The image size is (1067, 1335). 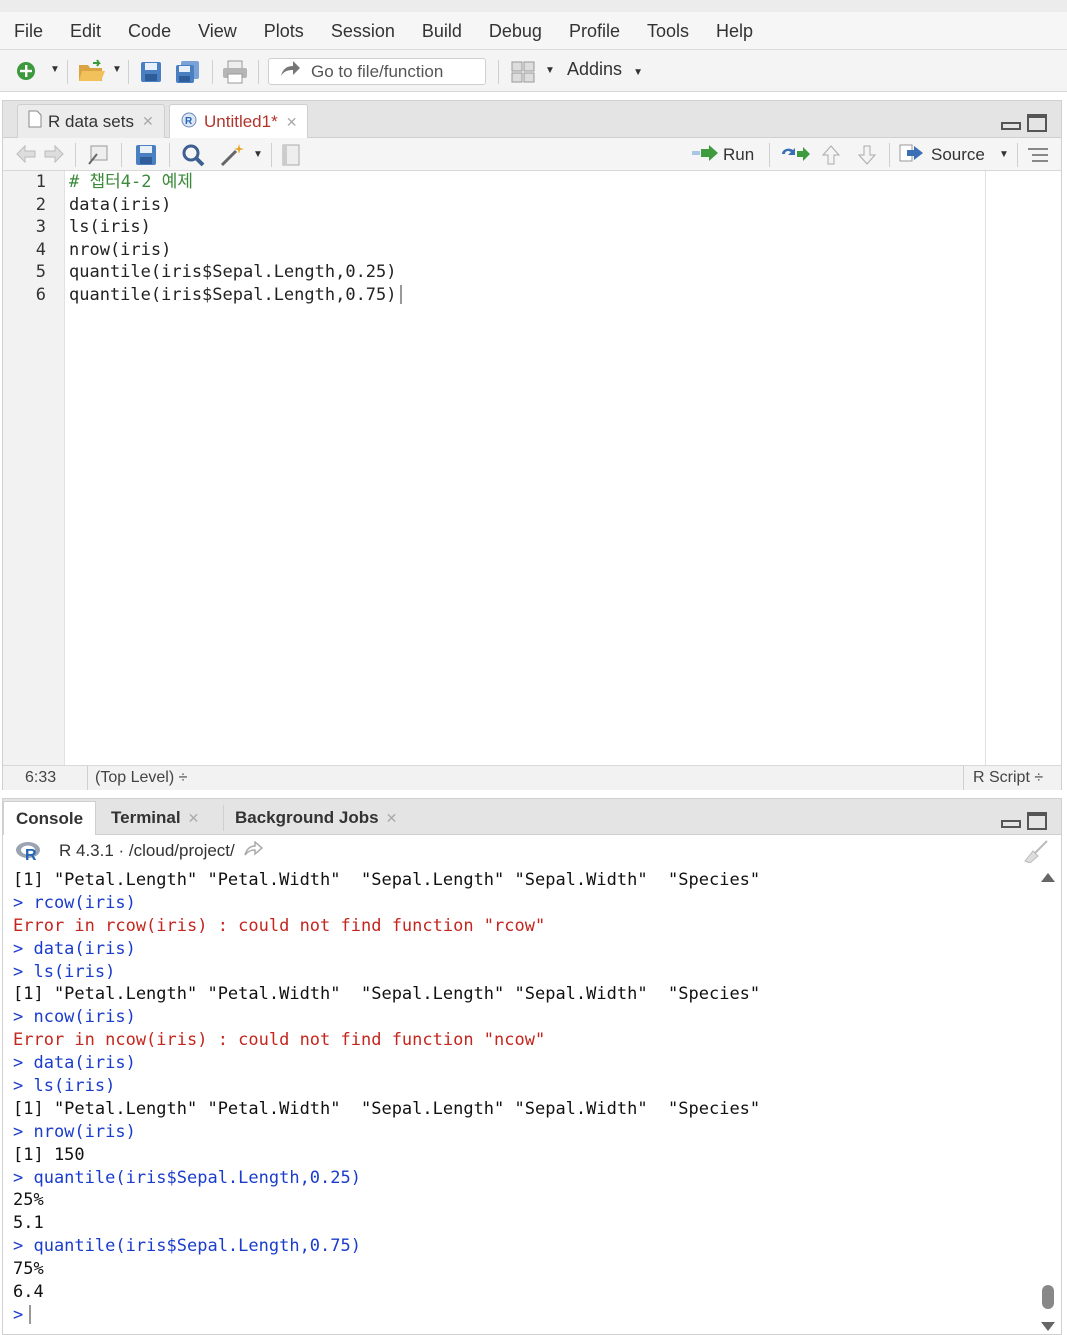 What do you see at coordinates (189, 121) in the screenshot?
I see `svg-text: R` at bounding box center [189, 121].